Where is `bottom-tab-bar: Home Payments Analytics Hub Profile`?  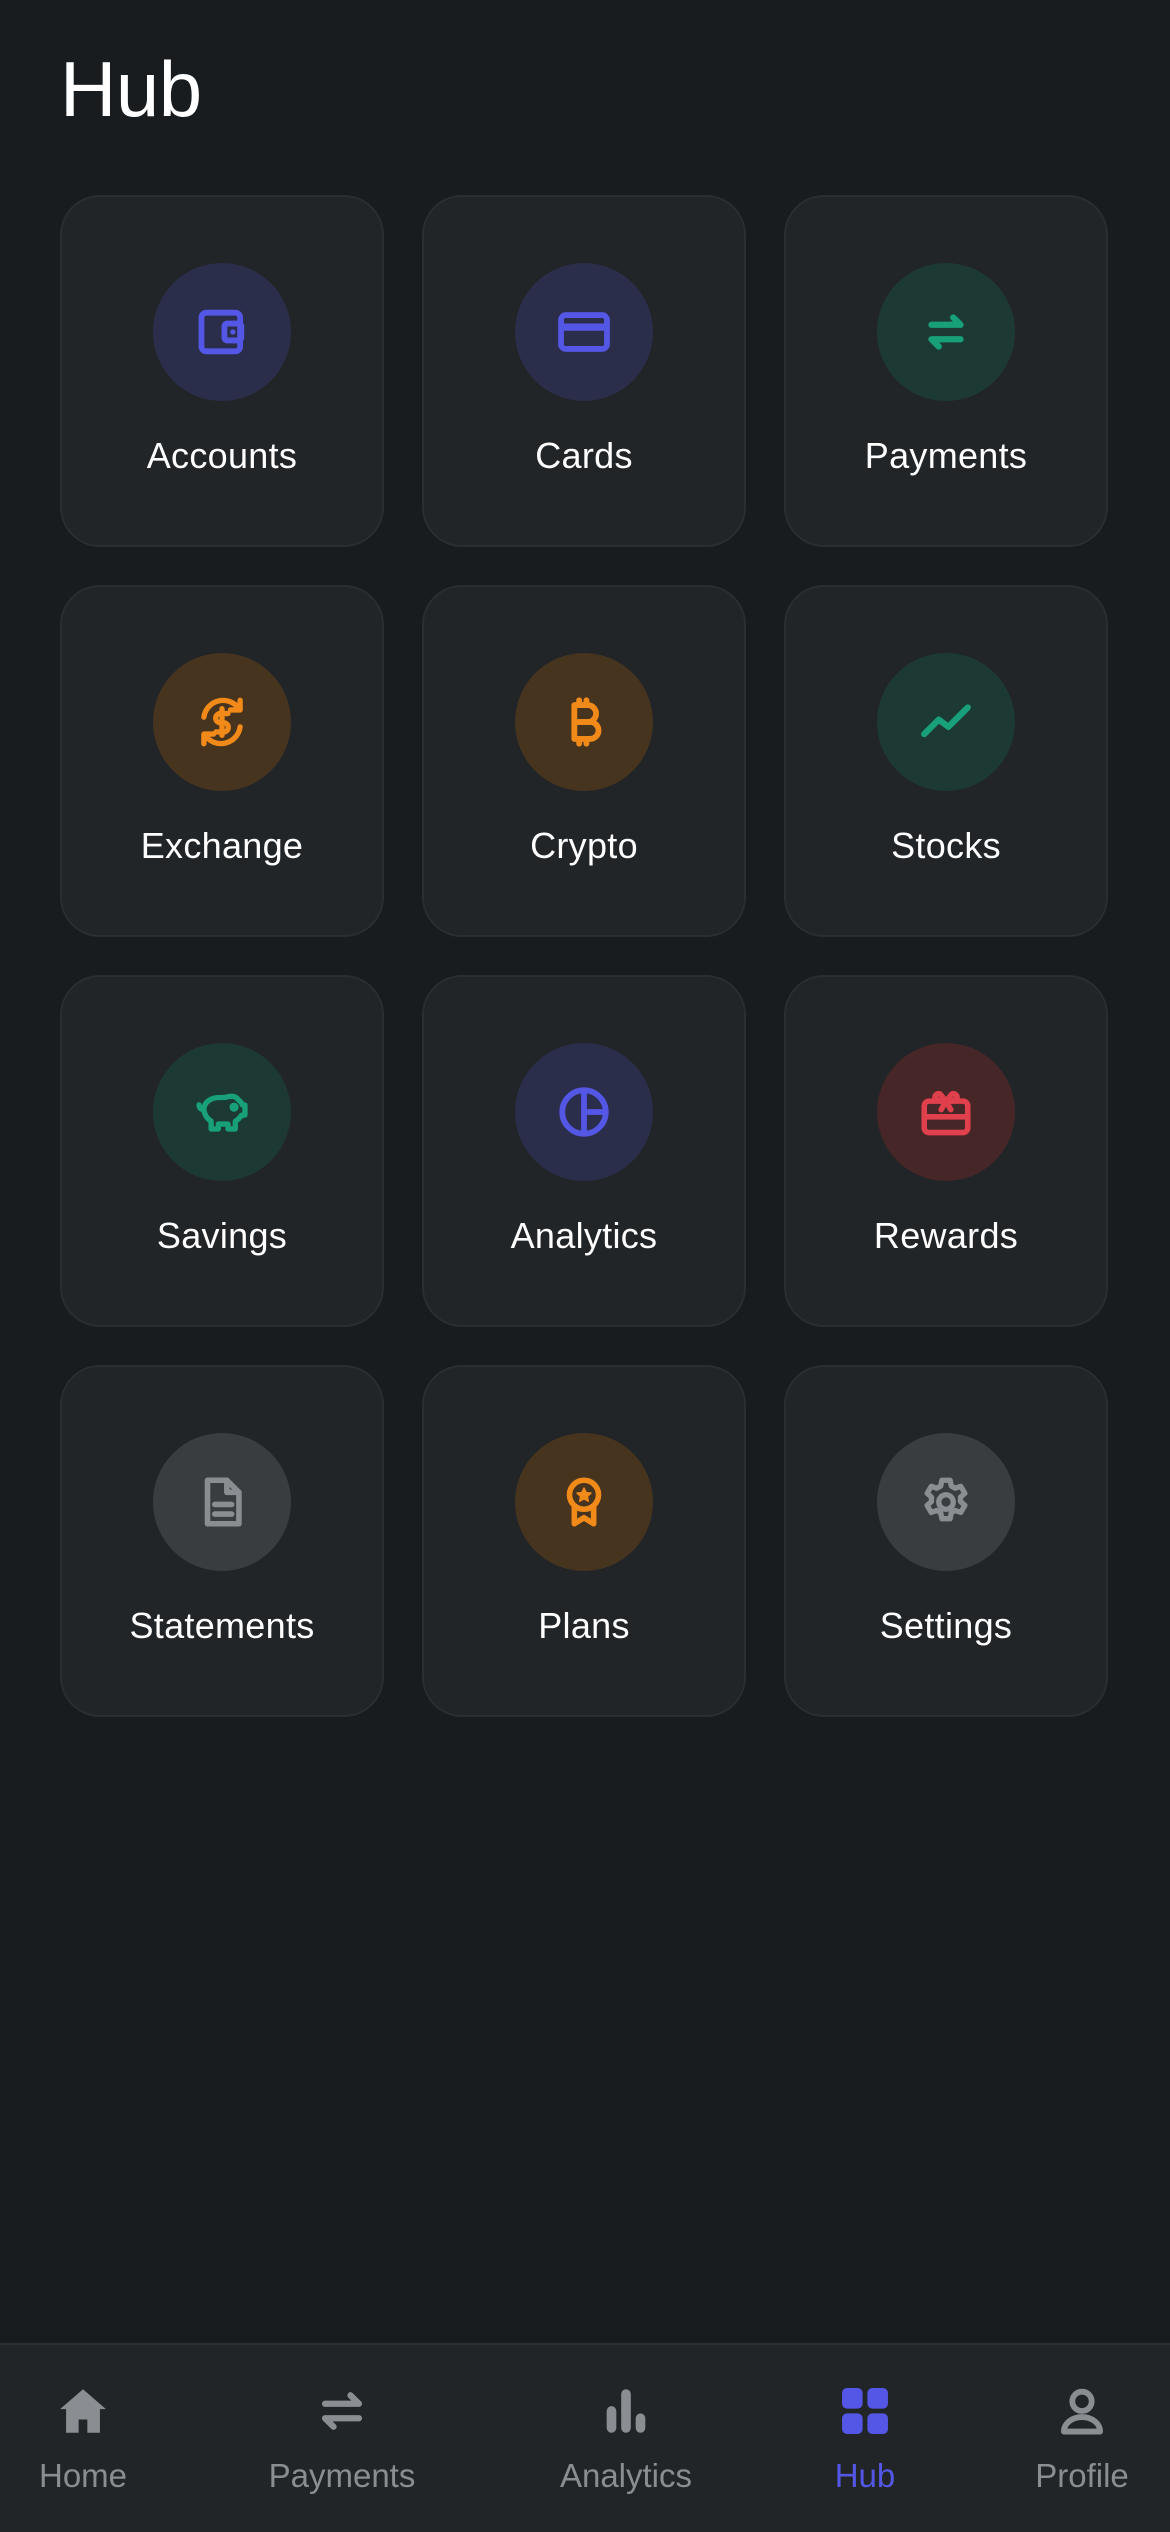 bottom-tab-bar: Home Payments Analytics Hub Profile is located at coordinates (585, 2437).